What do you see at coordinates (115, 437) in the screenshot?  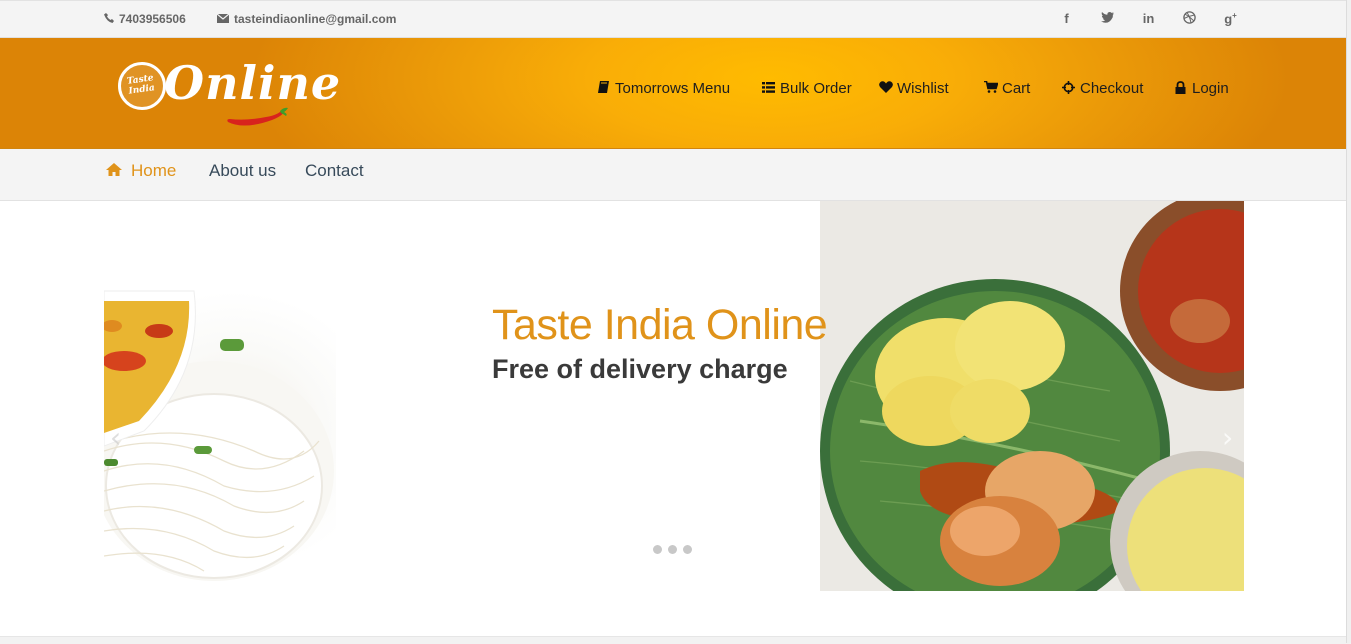 I see `slider-prev-arrow: ‹` at bounding box center [115, 437].